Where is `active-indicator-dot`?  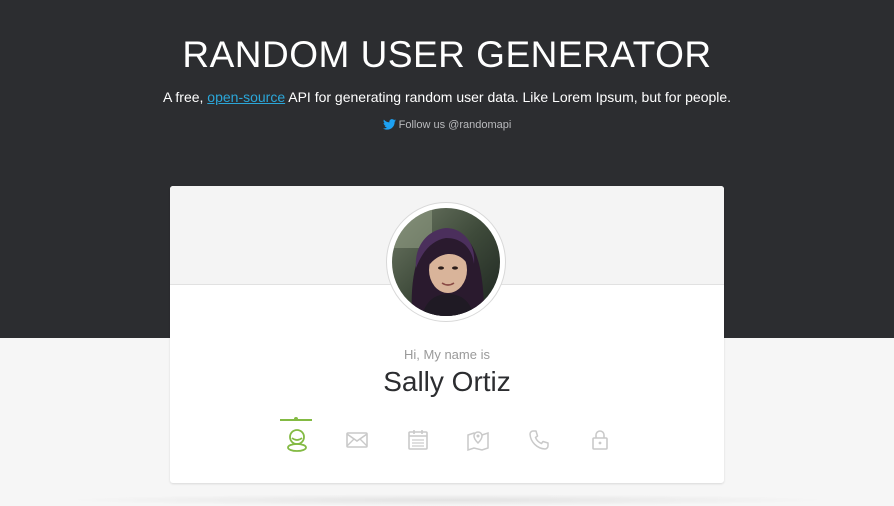 active-indicator-dot is located at coordinates (296, 419).